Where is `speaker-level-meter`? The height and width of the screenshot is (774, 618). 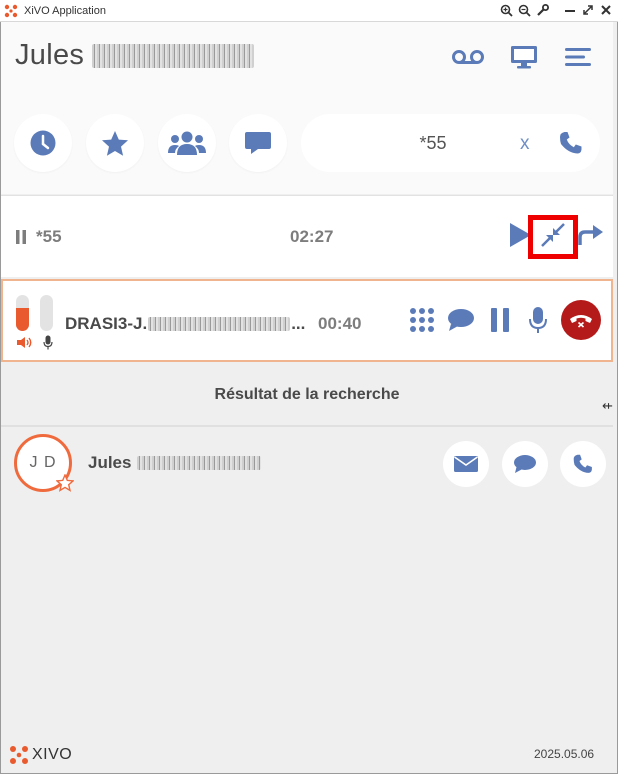 speaker-level-meter is located at coordinates (22, 313).